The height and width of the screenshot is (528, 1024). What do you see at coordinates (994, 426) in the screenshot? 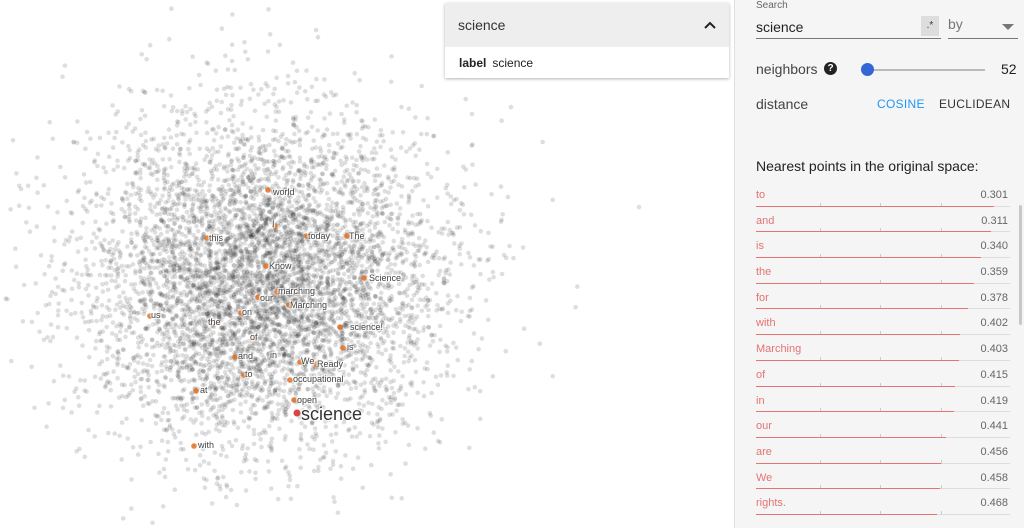
I see `nearest-point-distance: 0.441` at bounding box center [994, 426].